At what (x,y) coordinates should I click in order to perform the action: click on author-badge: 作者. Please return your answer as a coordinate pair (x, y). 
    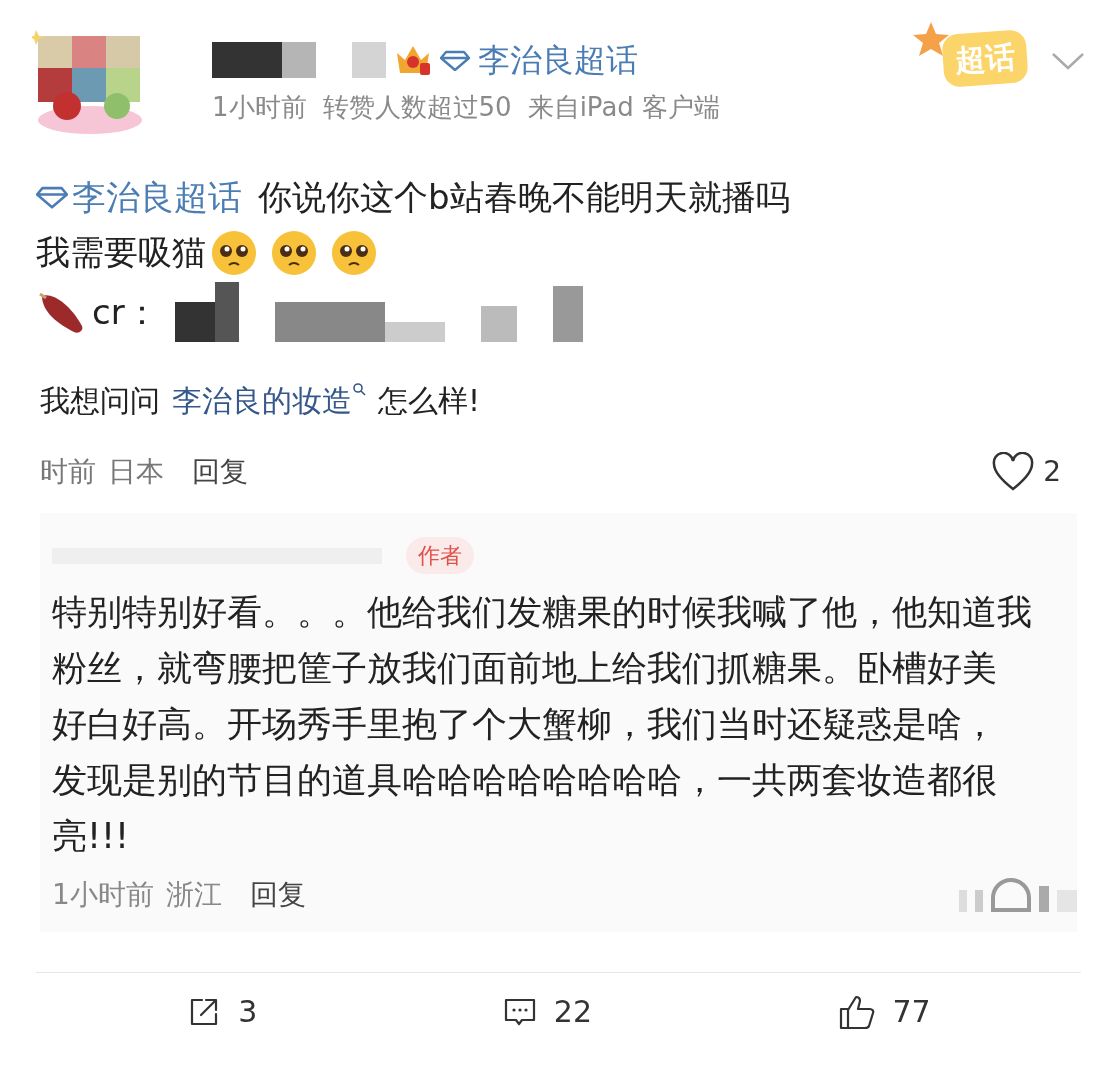
    Looking at the image, I should click on (440, 555).